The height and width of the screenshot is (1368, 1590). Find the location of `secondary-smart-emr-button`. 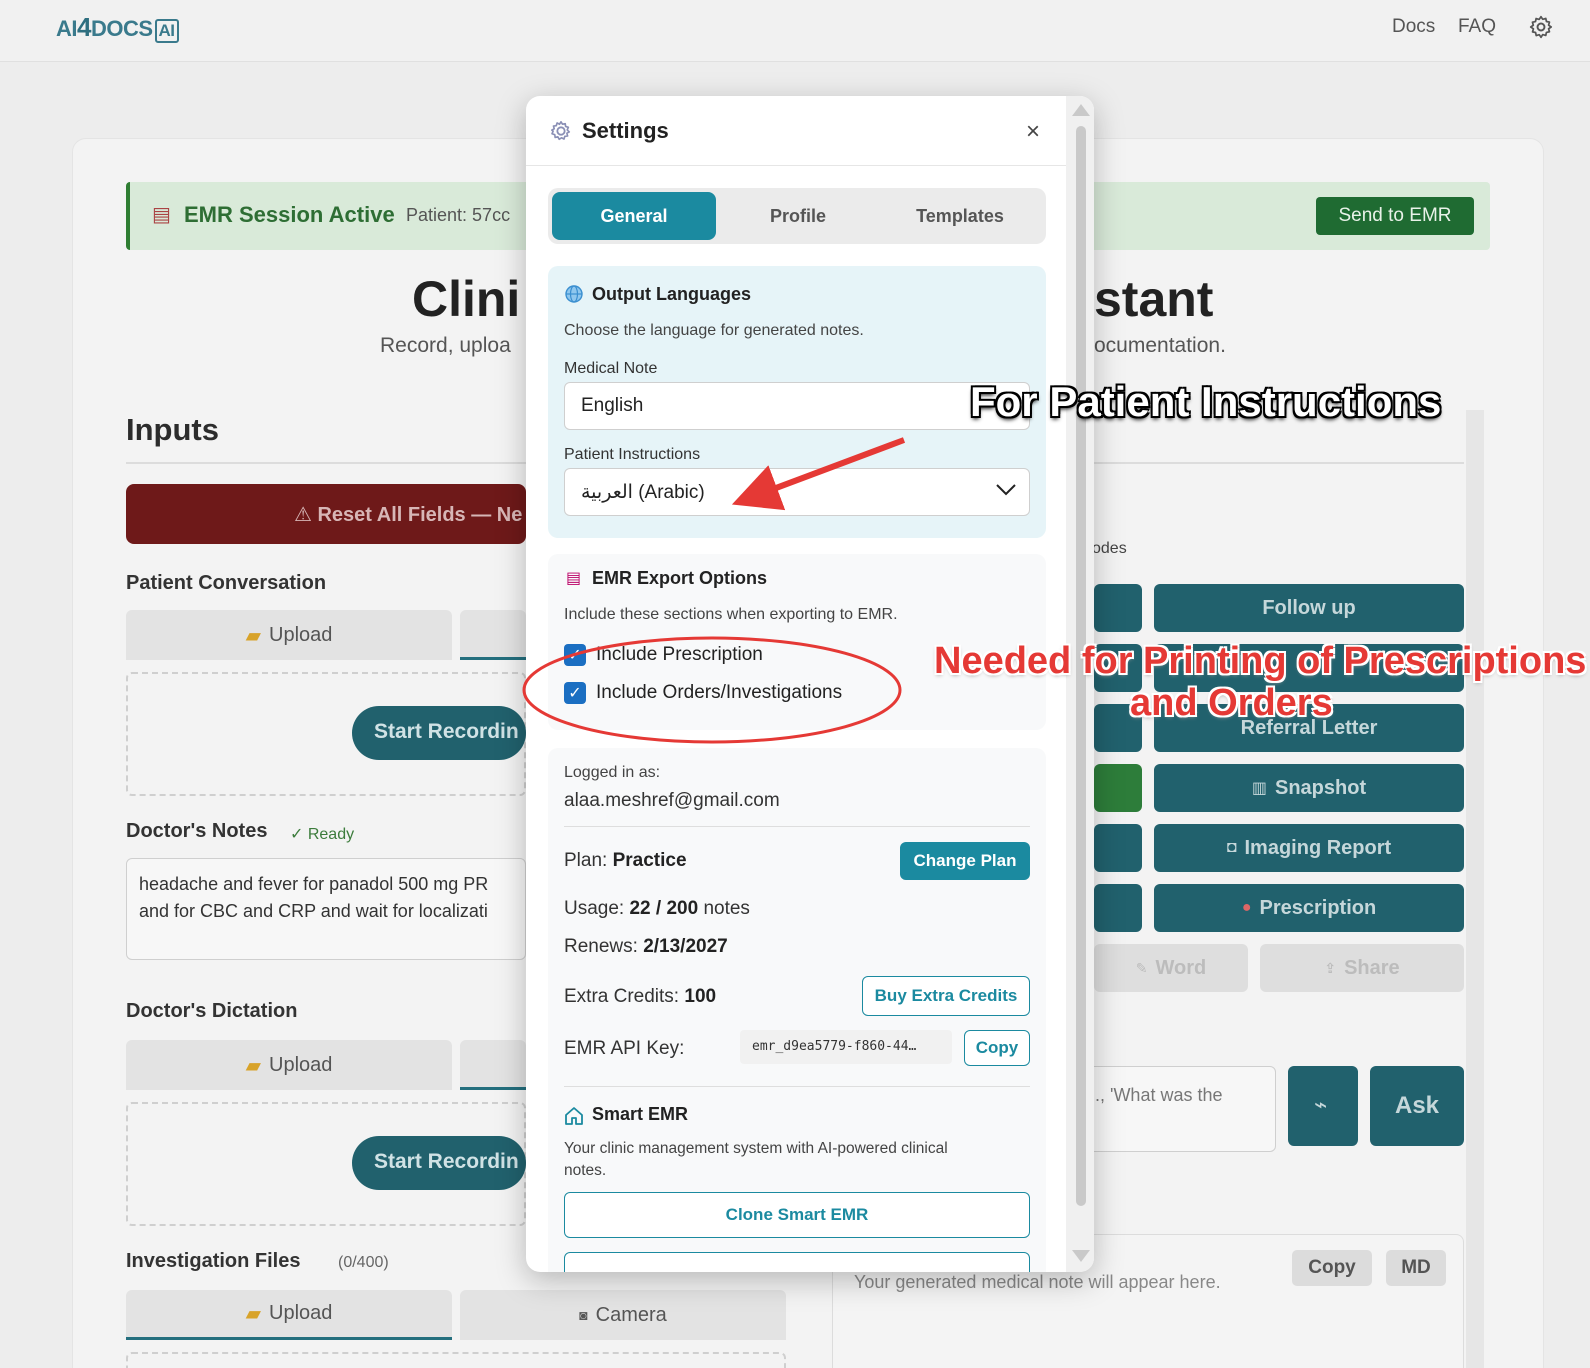

secondary-smart-emr-button is located at coordinates (797, 1262).